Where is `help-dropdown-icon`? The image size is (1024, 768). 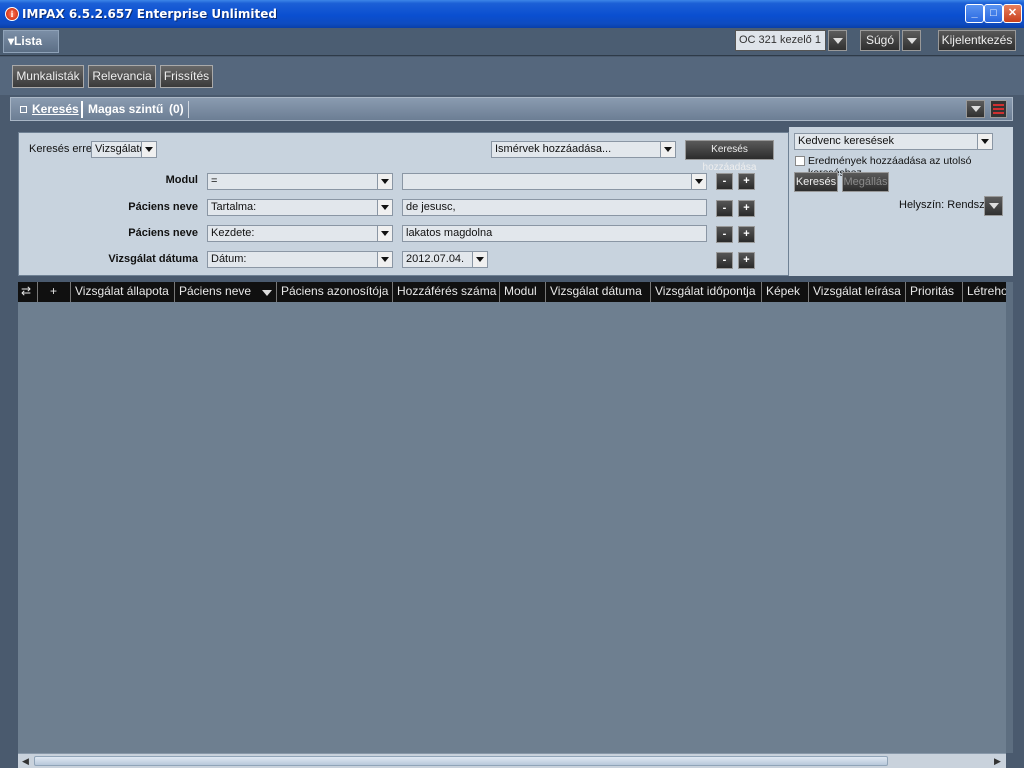 help-dropdown-icon is located at coordinates (911, 40).